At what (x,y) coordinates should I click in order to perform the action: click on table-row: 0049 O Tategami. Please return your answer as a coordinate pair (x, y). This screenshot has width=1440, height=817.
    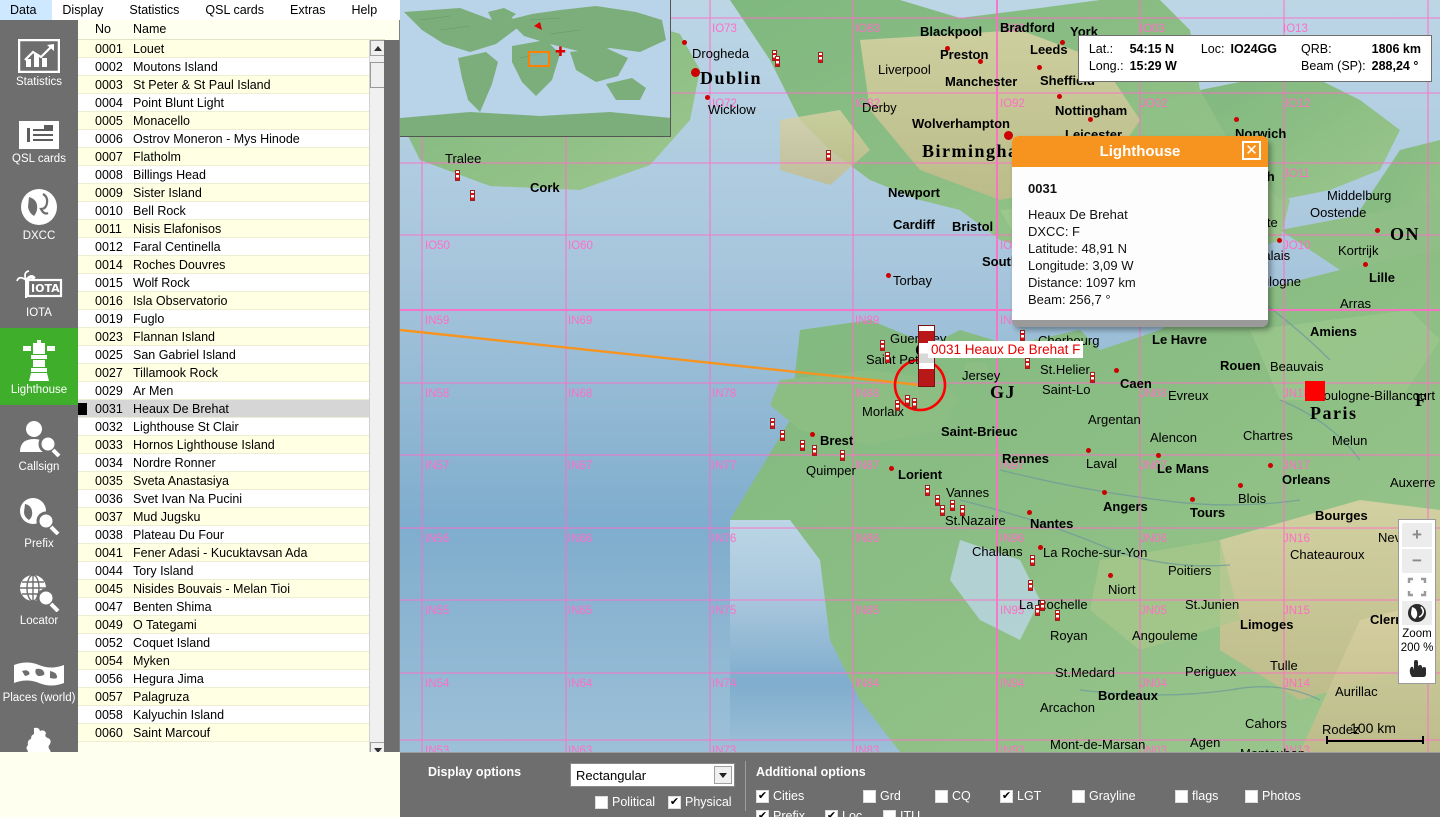
    Looking at the image, I should click on (231, 625).